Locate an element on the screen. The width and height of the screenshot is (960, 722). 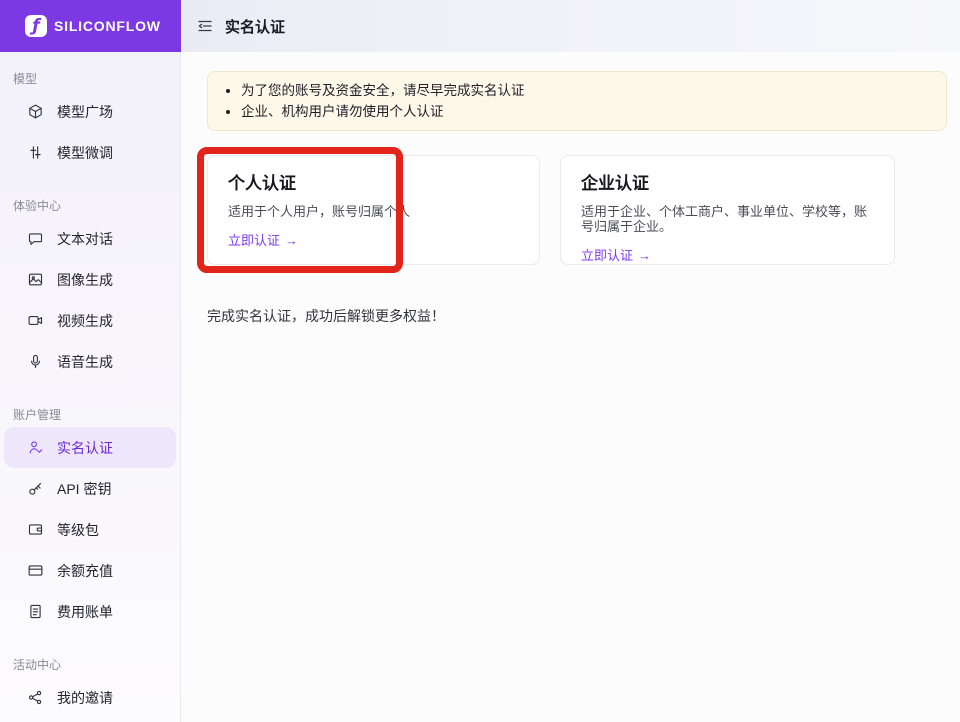
brand-logo-icon: ƒ is located at coordinates (36, 26).